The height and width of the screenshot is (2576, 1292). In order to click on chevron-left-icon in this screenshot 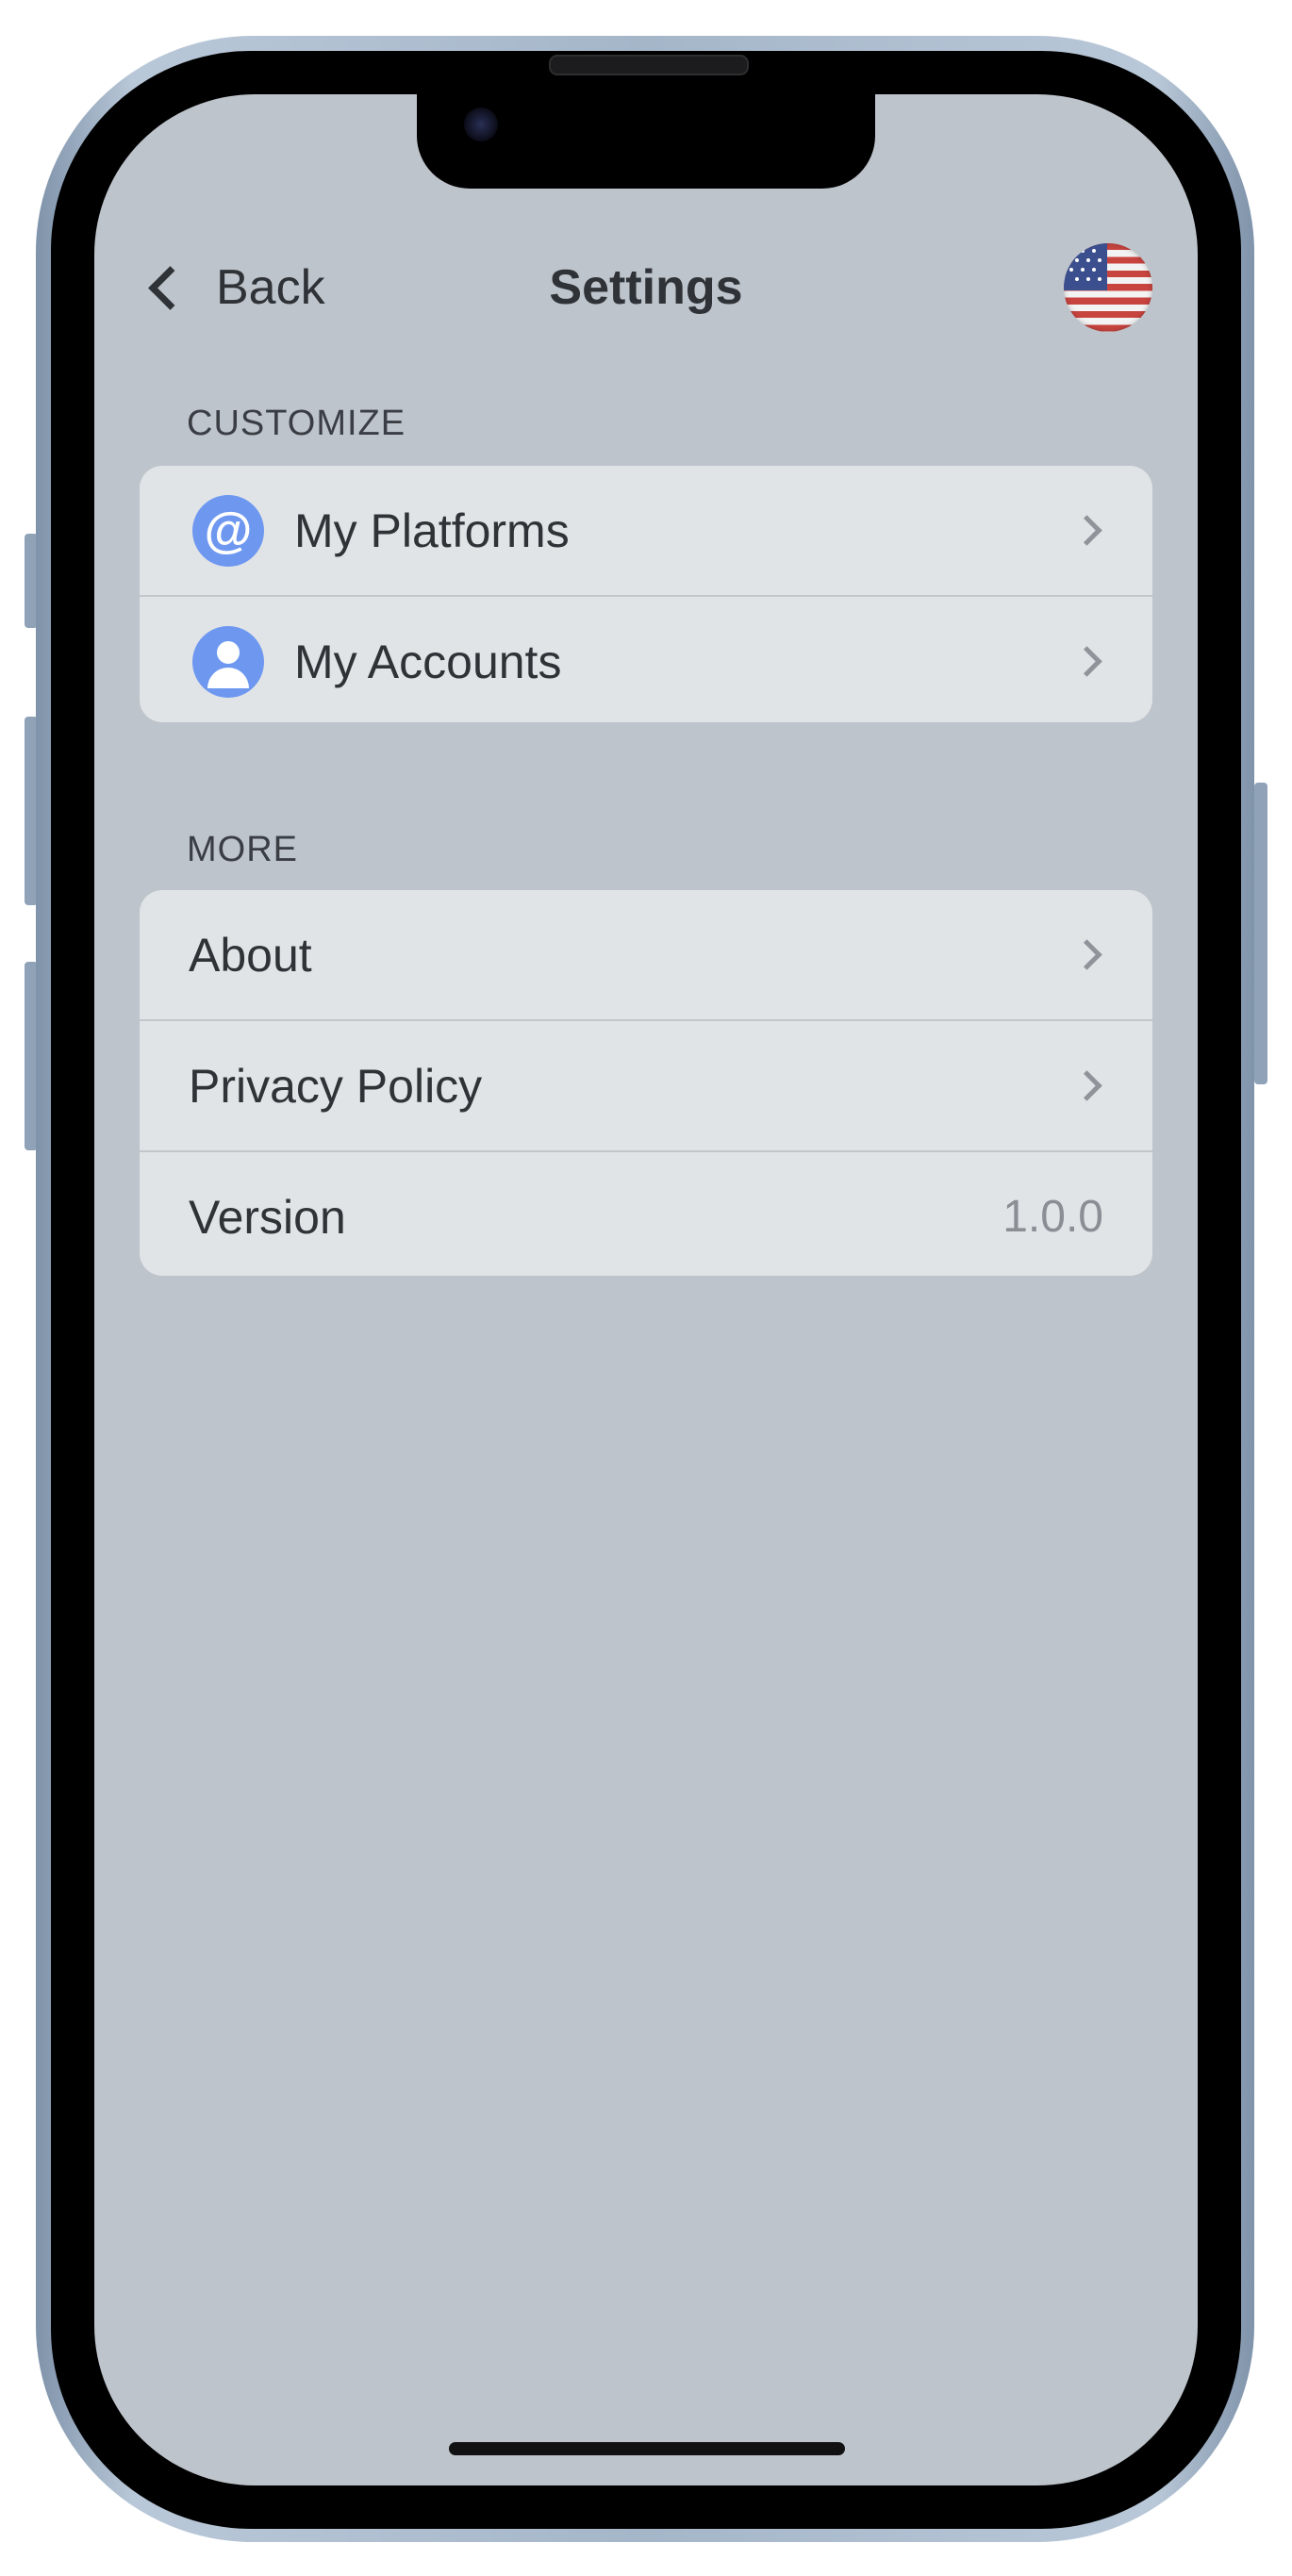, I will do `click(170, 287)`.